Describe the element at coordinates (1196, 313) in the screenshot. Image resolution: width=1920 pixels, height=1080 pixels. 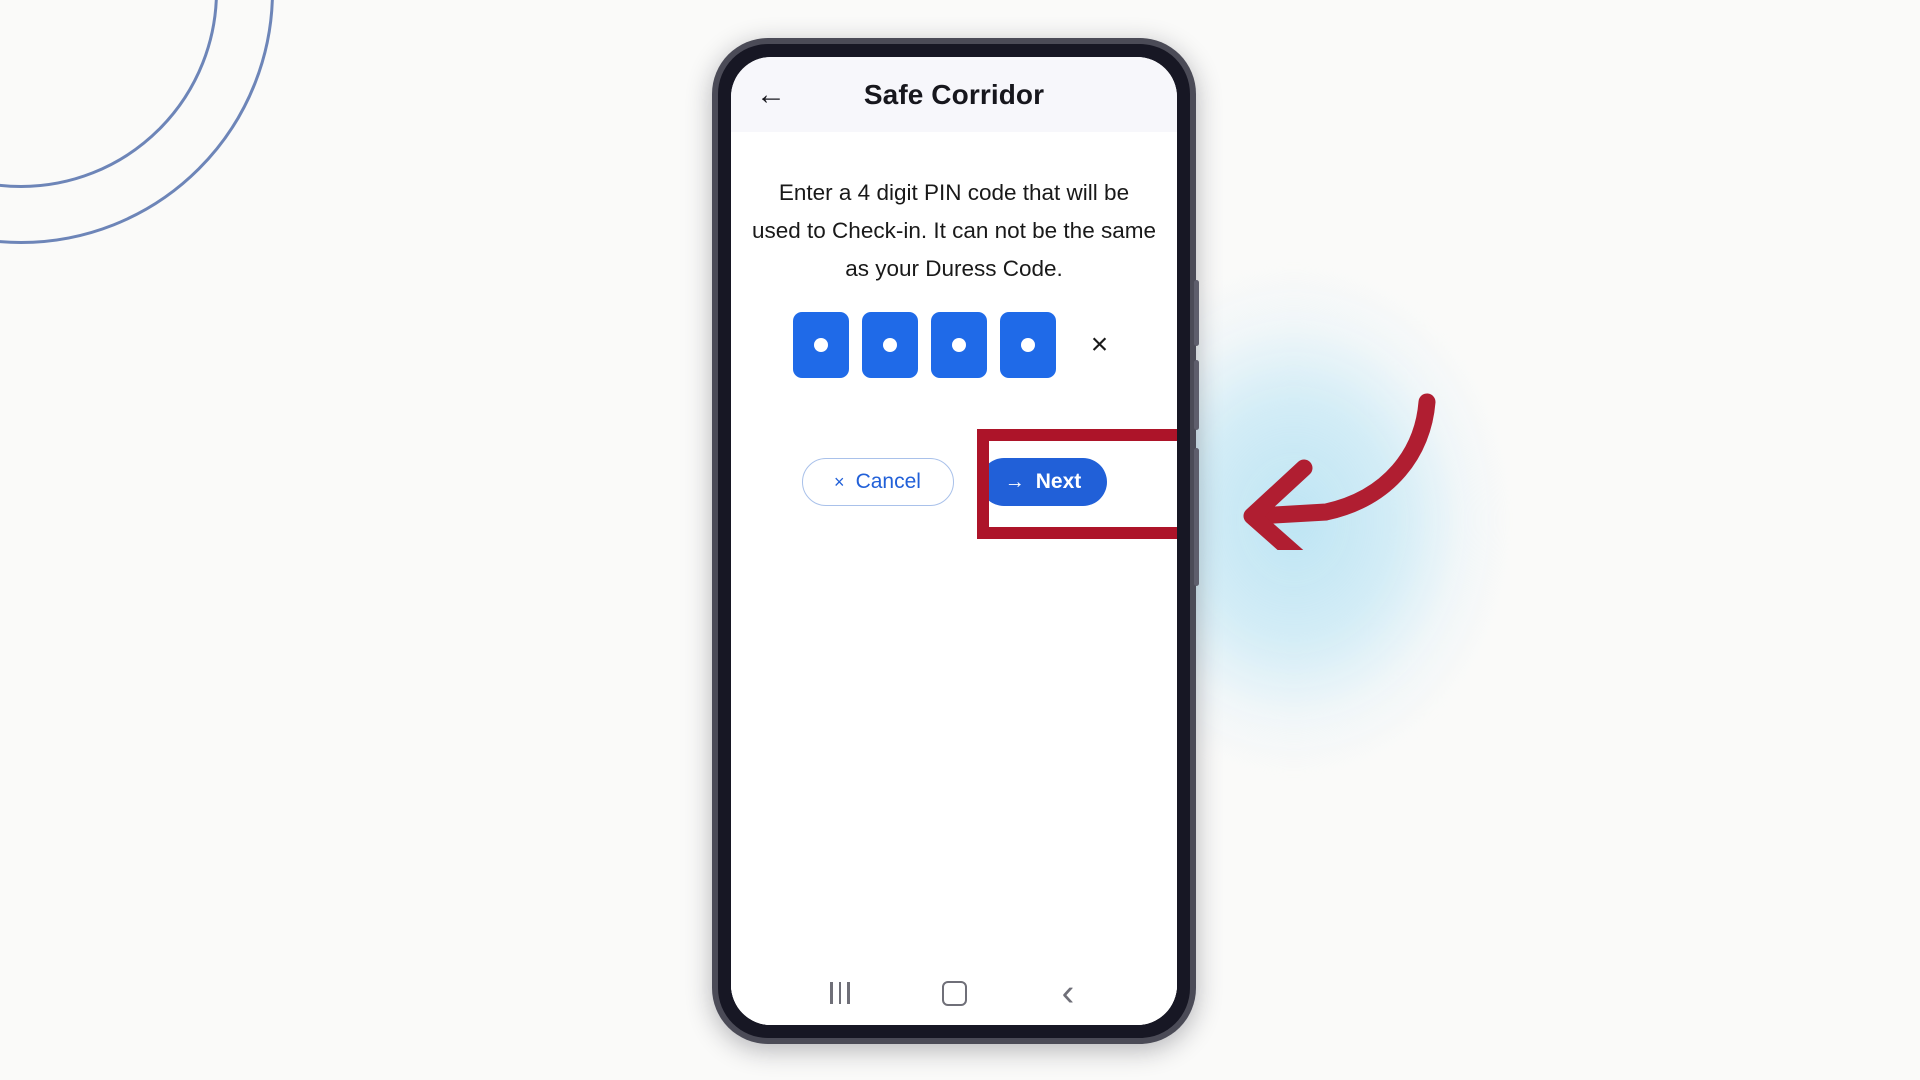
I see `phone-side-button-top` at that location.